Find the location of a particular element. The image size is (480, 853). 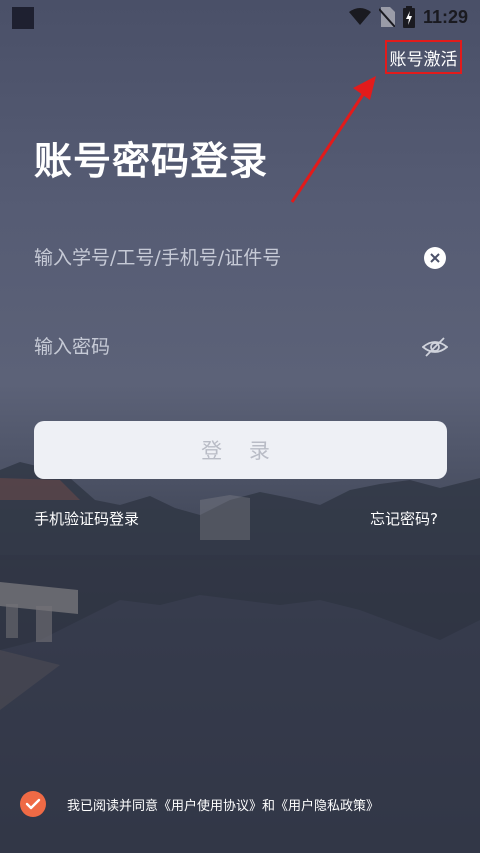

sms-login-link: 手机验证码登录 is located at coordinates (86, 518).